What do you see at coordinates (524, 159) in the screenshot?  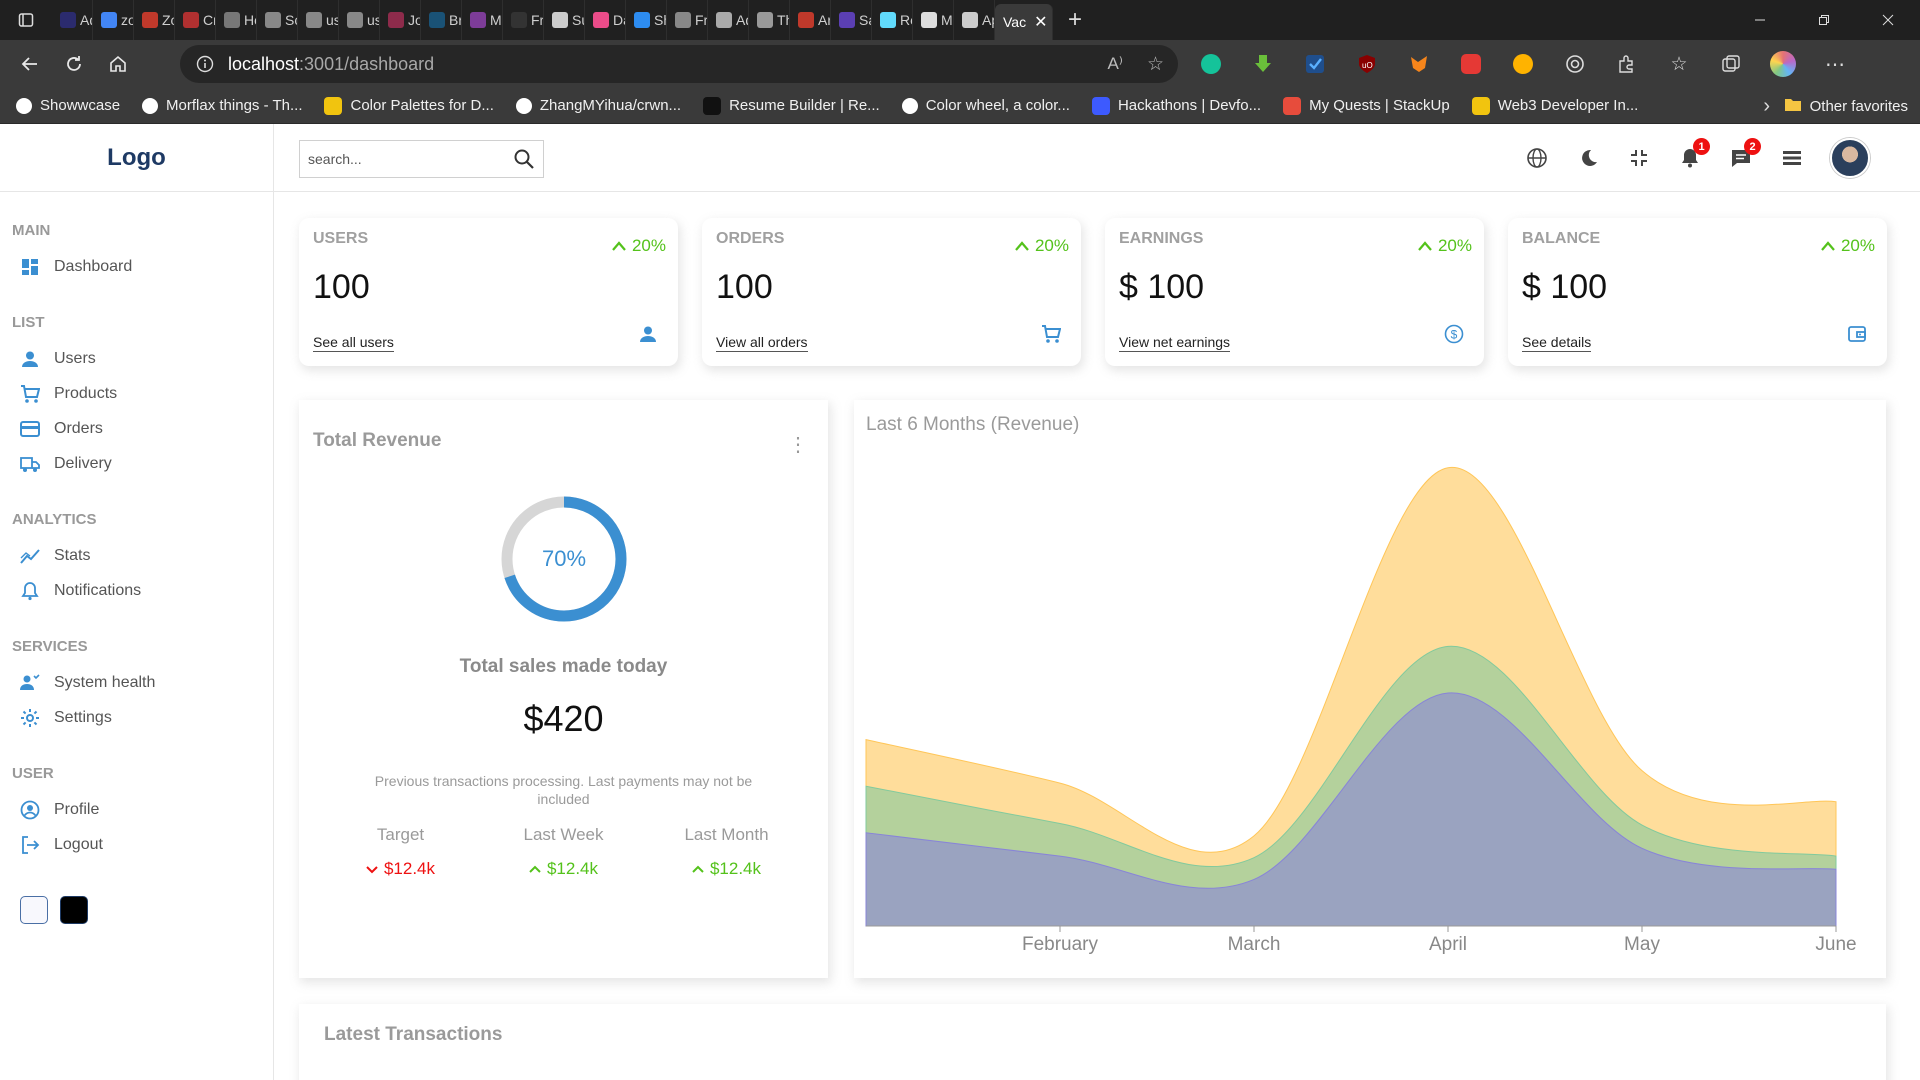 I see `search-icon` at bounding box center [524, 159].